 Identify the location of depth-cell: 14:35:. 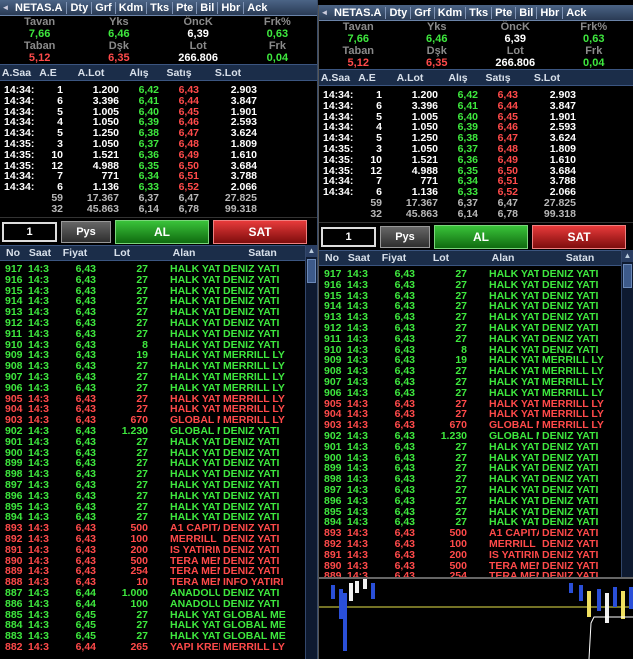
(19, 154).